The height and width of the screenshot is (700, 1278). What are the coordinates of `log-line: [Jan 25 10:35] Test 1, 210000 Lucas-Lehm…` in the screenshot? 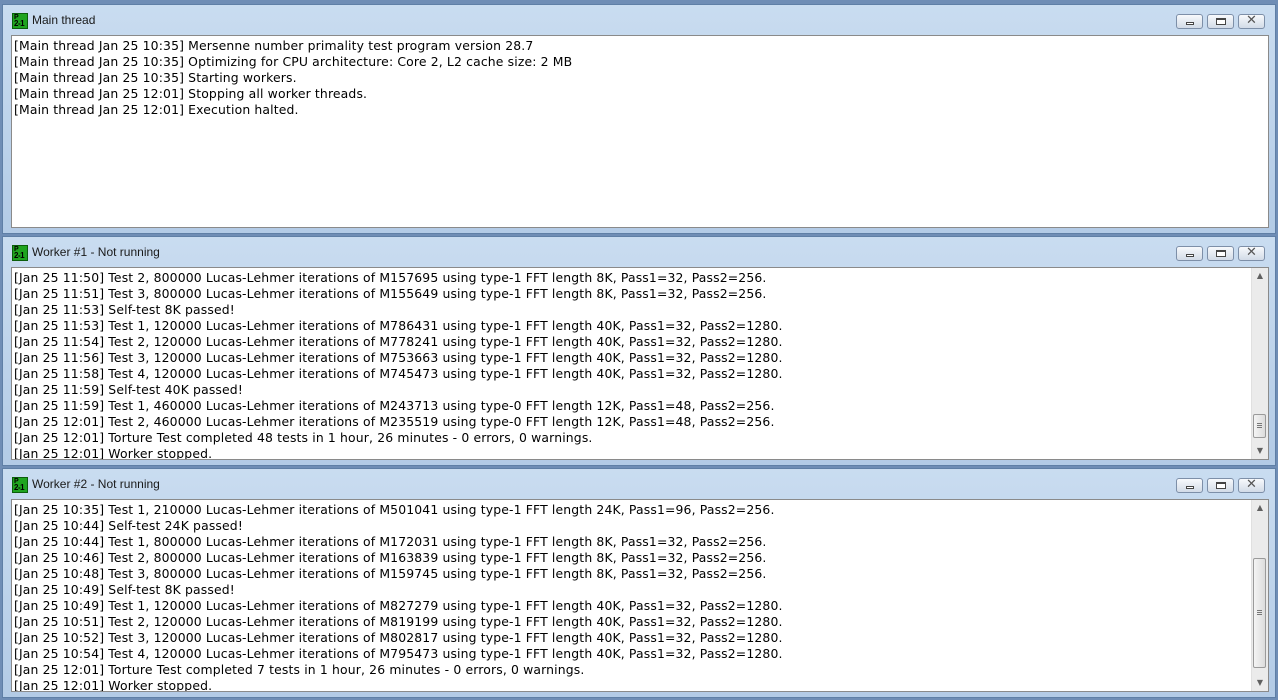 It's located at (394, 509).